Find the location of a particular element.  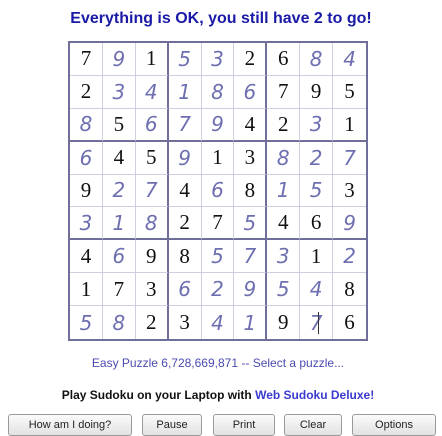

cell-r7c5: 9 is located at coordinates (251, 290).